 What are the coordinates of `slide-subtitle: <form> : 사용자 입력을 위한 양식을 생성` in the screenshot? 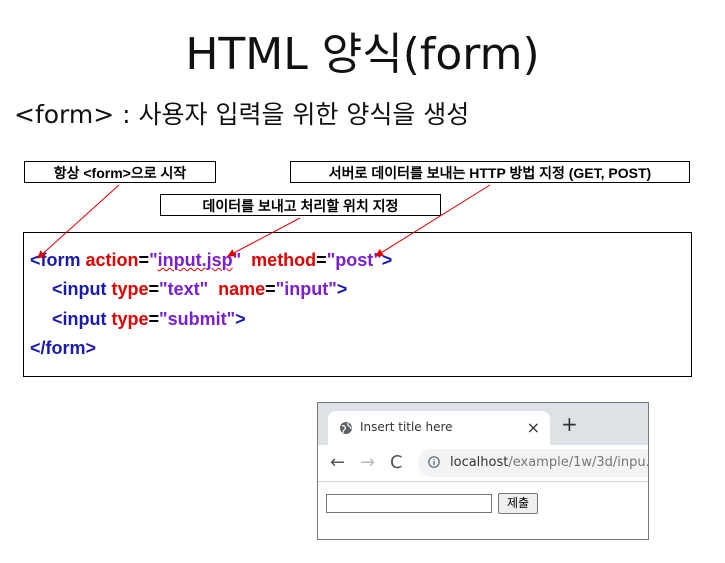 It's located at (242, 114).